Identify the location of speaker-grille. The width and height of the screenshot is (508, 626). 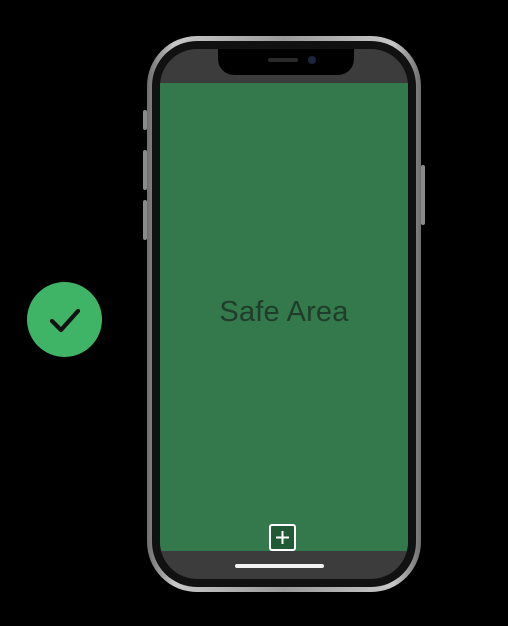
(283, 60).